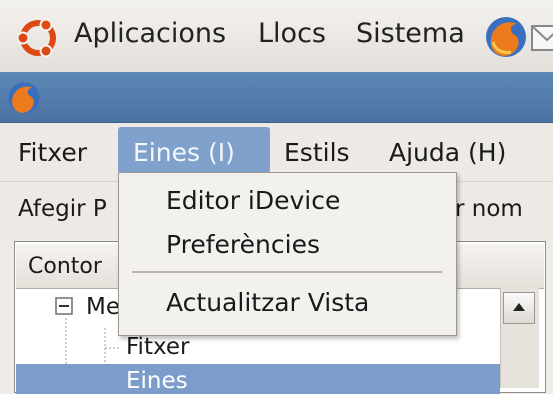 This screenshot has width=553, height=394. What do you see at coordinates (253, 200) in the screenshot?
I see `menu-item-editor-idevice: Editor iDevice` at bounding box center [253, 200].